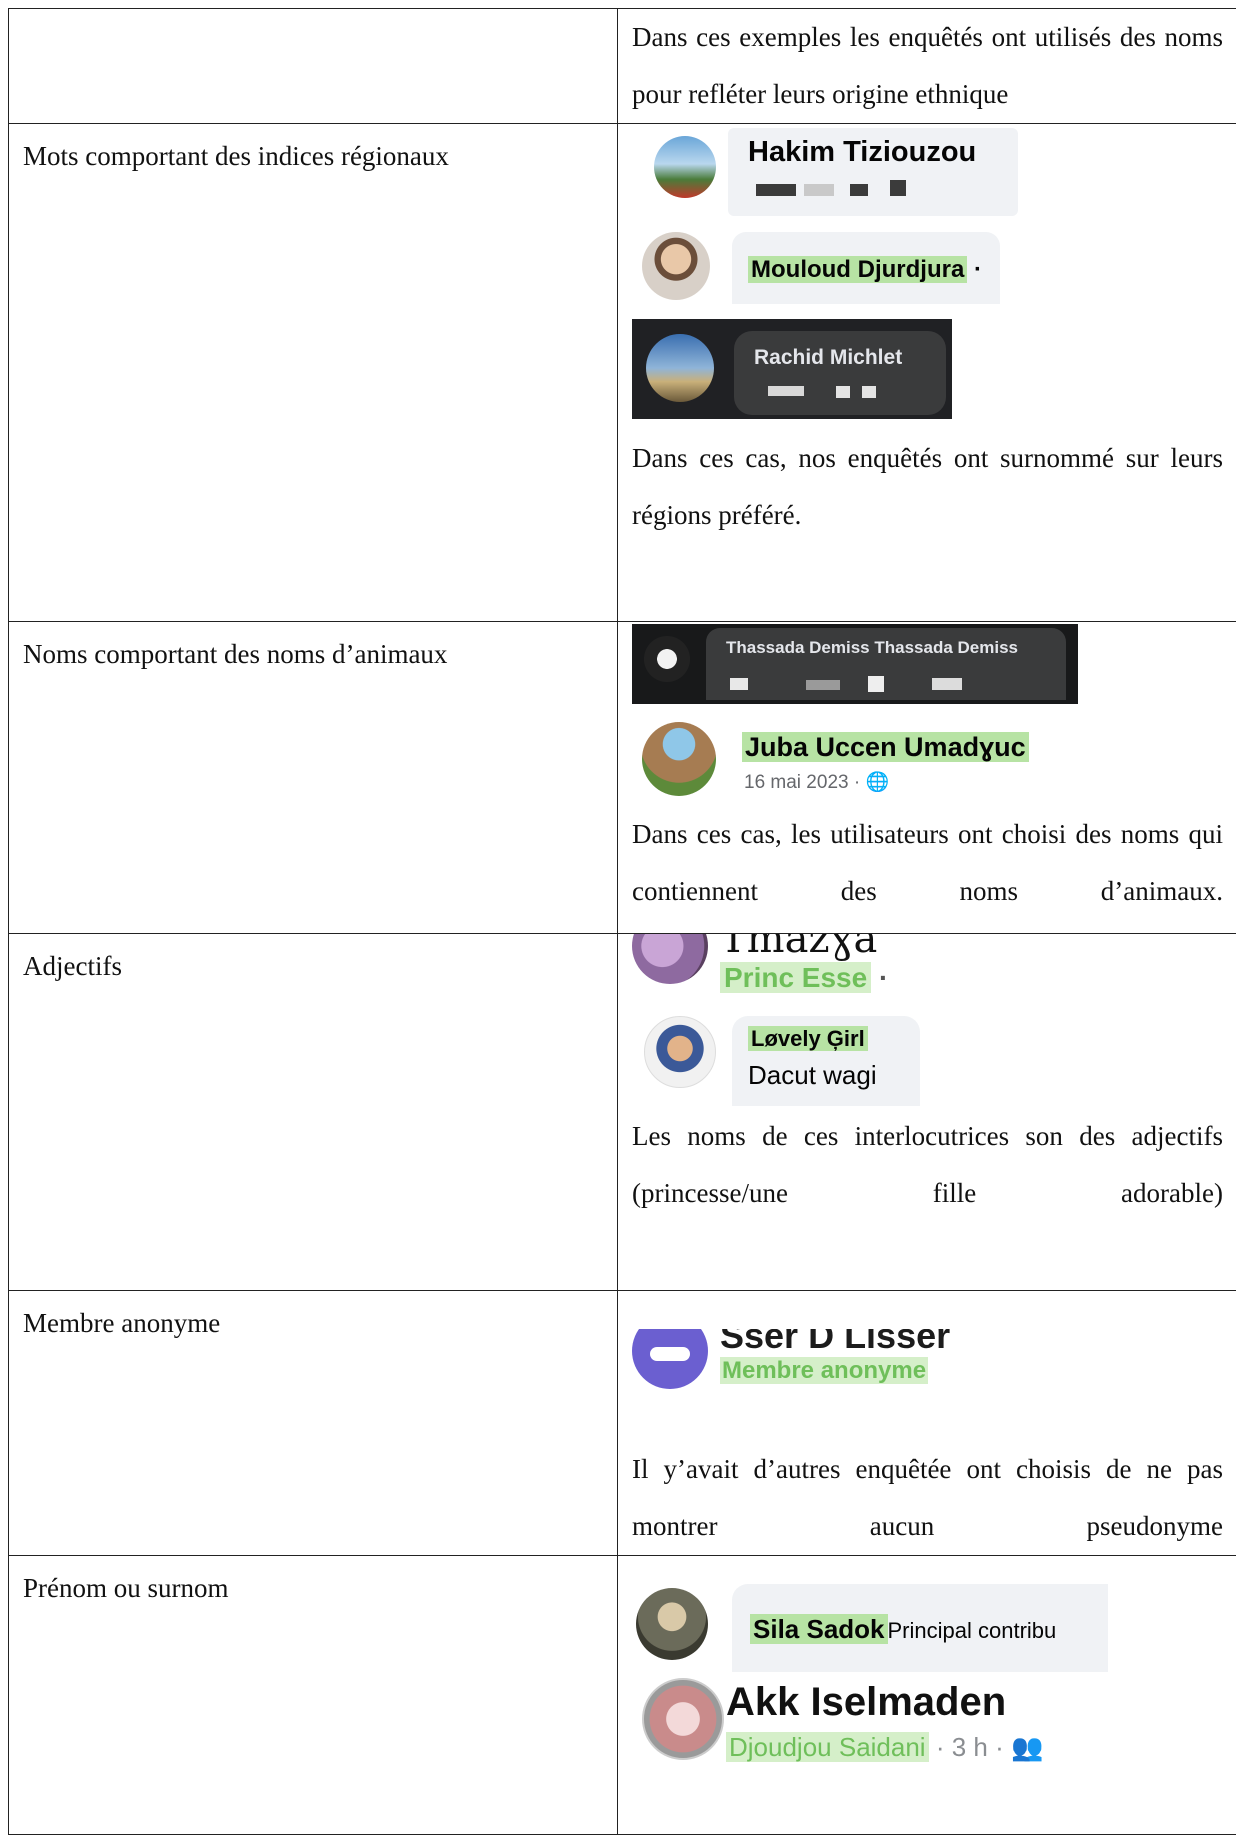  I want to click on anonymous-badge: Membre anonyme, so click(824, 1371).